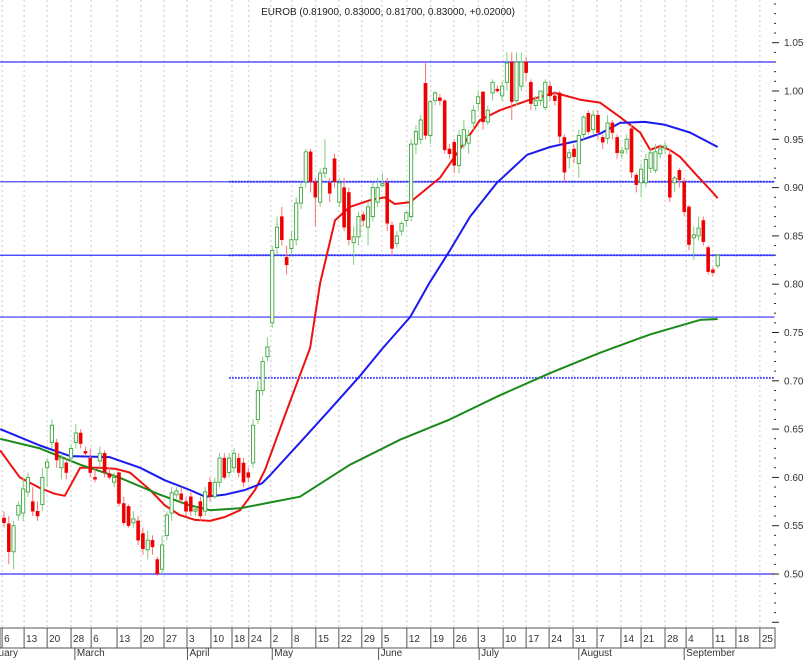 The height and width of the screenshot is (660, 803). I want to click on x-tick-label: 25, so click(768, 639).